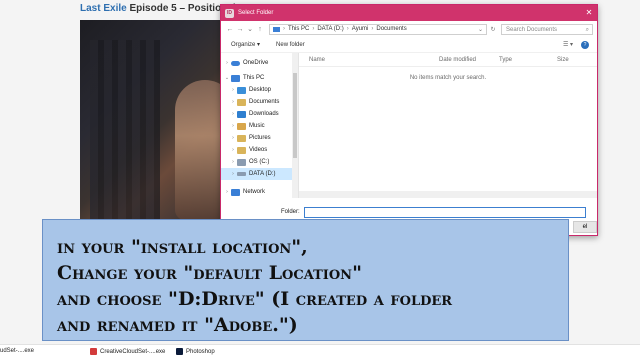  I want to click on cancel-button: el, so click(585, 227).